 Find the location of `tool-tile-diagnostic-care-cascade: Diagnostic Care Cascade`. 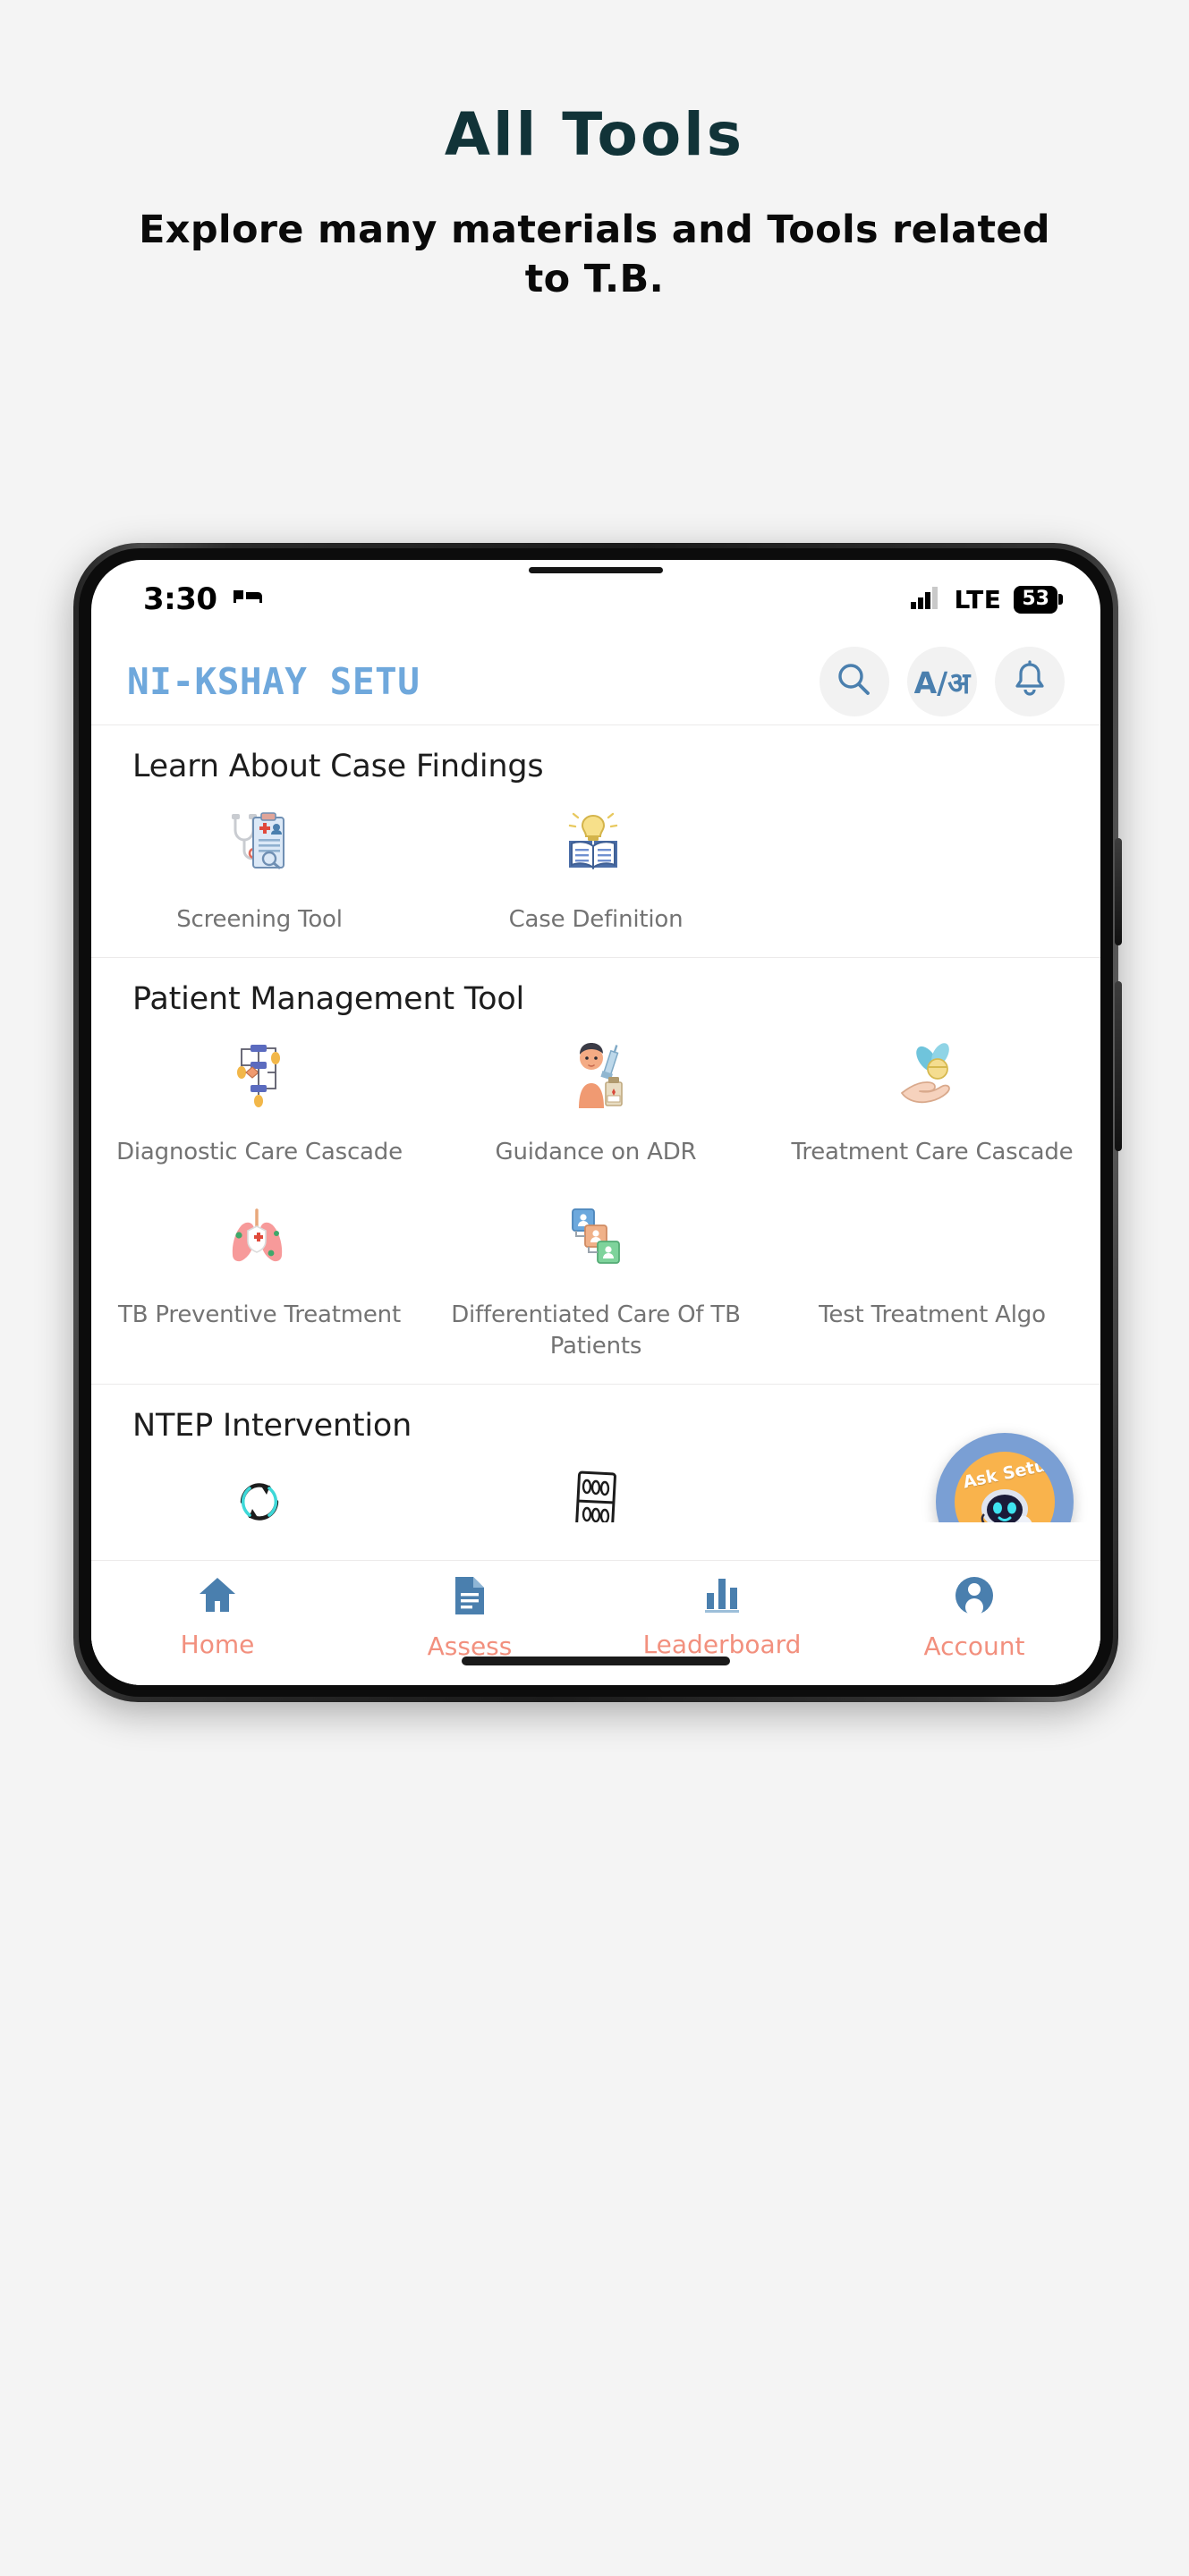

tool-tile-diagnostic-care-cascade: Diagnostic Care Cascade is located at coordinates (259, 1102).